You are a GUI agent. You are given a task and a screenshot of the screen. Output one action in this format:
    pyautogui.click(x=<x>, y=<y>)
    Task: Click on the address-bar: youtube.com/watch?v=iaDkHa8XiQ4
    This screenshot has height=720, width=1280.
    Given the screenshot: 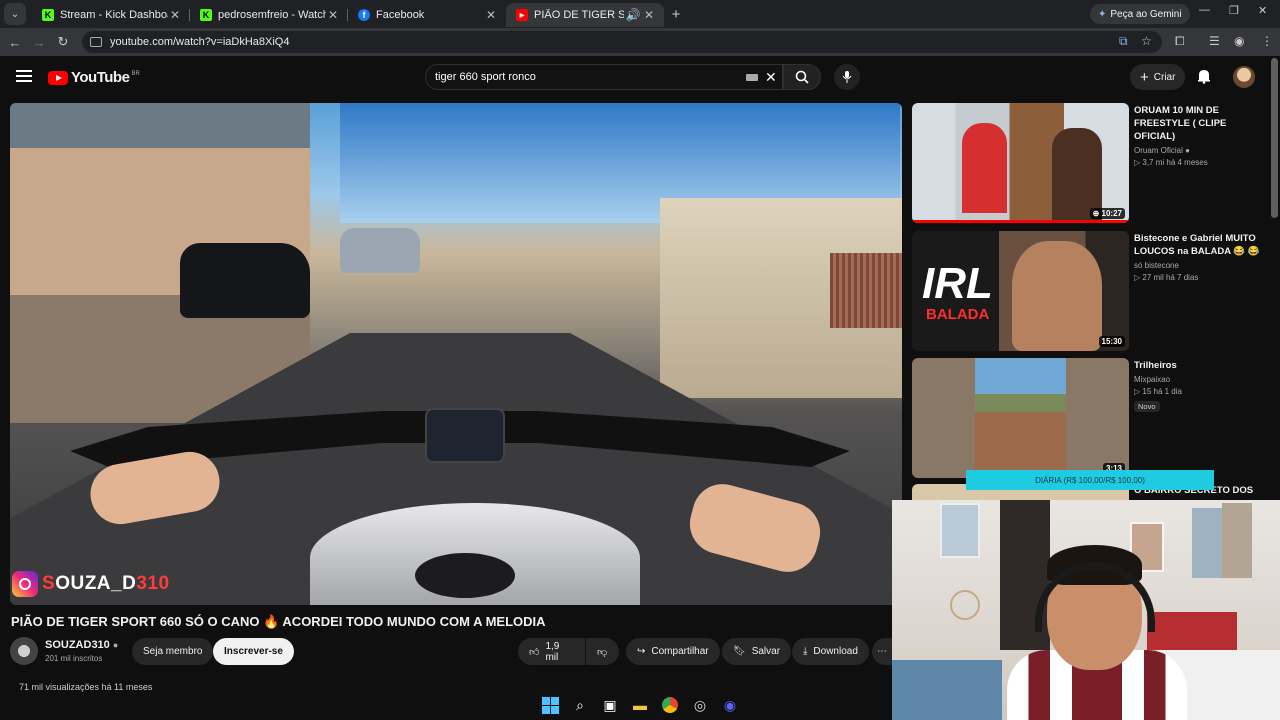 What is the action you would take?
    pyautogui.click(x=622, y=42)
    